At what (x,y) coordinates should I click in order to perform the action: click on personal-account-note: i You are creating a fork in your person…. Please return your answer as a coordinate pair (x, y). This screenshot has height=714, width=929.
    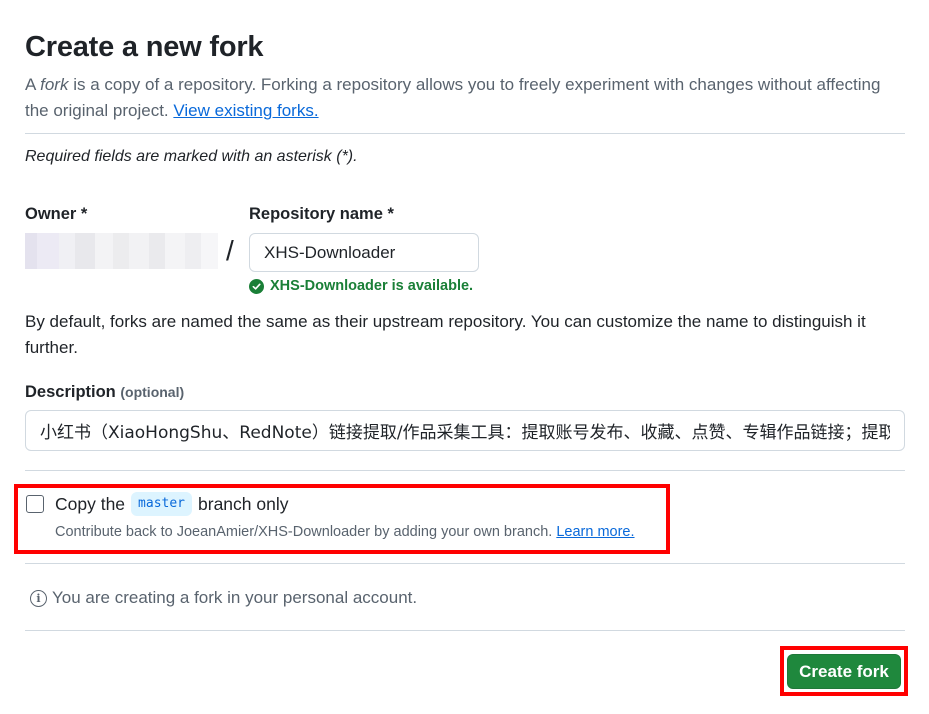
    Looking at the image, I should click on (223, 598).